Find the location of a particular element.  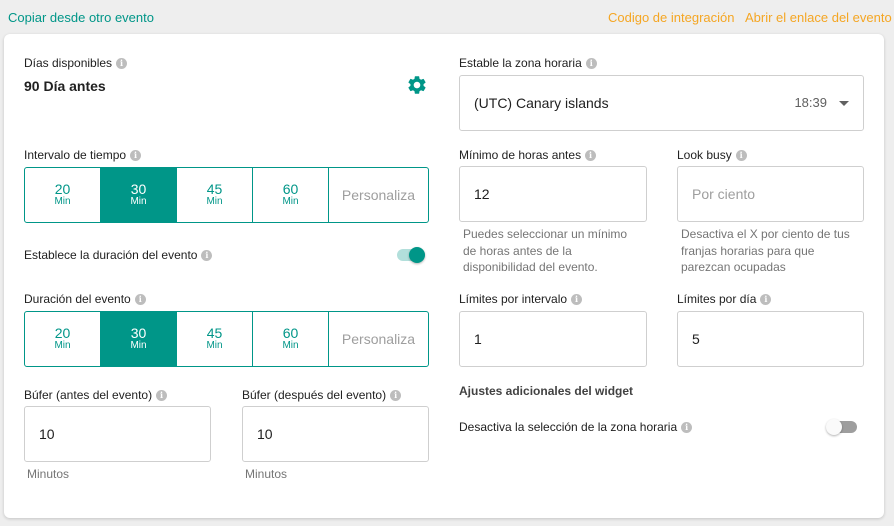

event-duration-option-30: 30 Min is located at coordinates (139, 339).